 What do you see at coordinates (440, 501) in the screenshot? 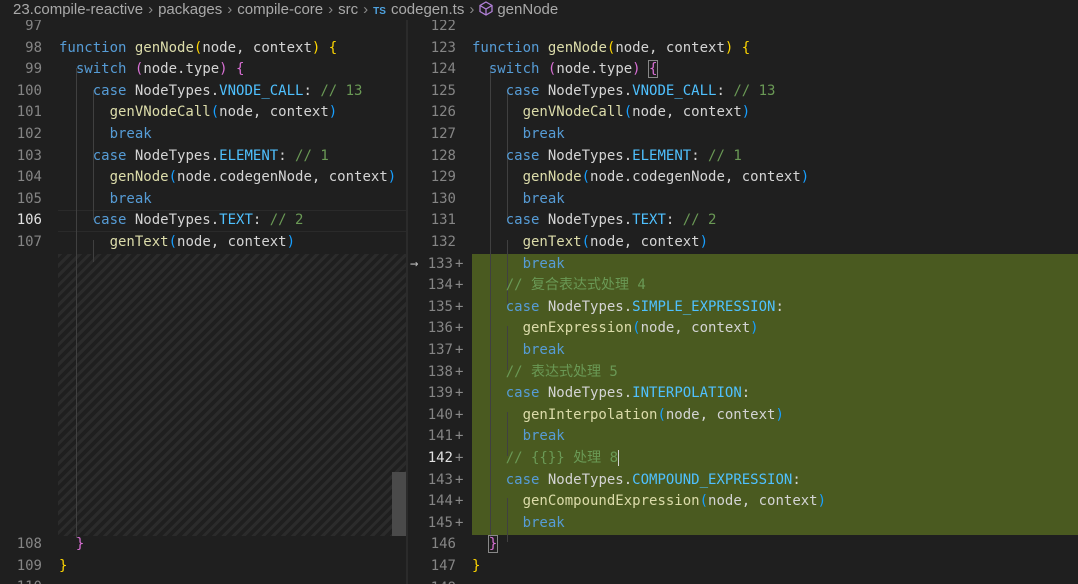
I see `line-number: 144` at bounding box center [440, 501].